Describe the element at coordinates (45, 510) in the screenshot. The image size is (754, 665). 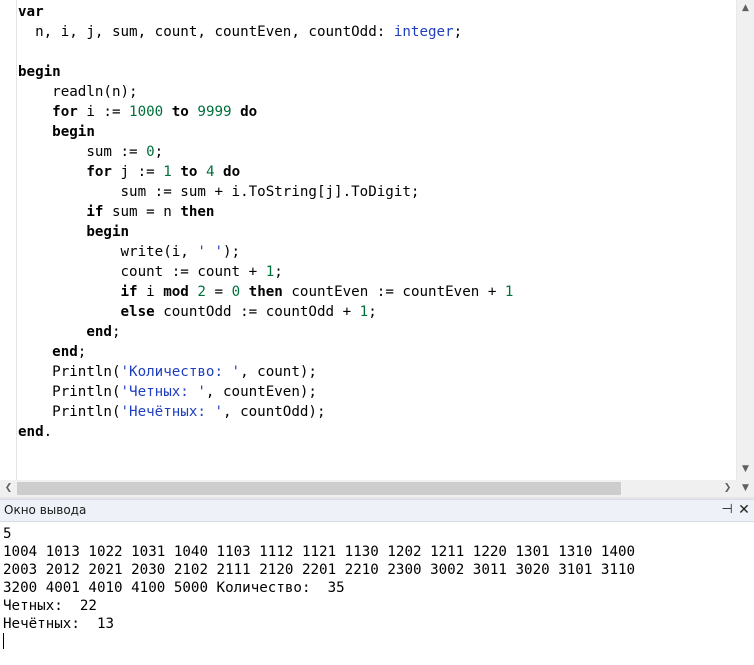
I see `output-panel-title: Окно вывода` at that location.